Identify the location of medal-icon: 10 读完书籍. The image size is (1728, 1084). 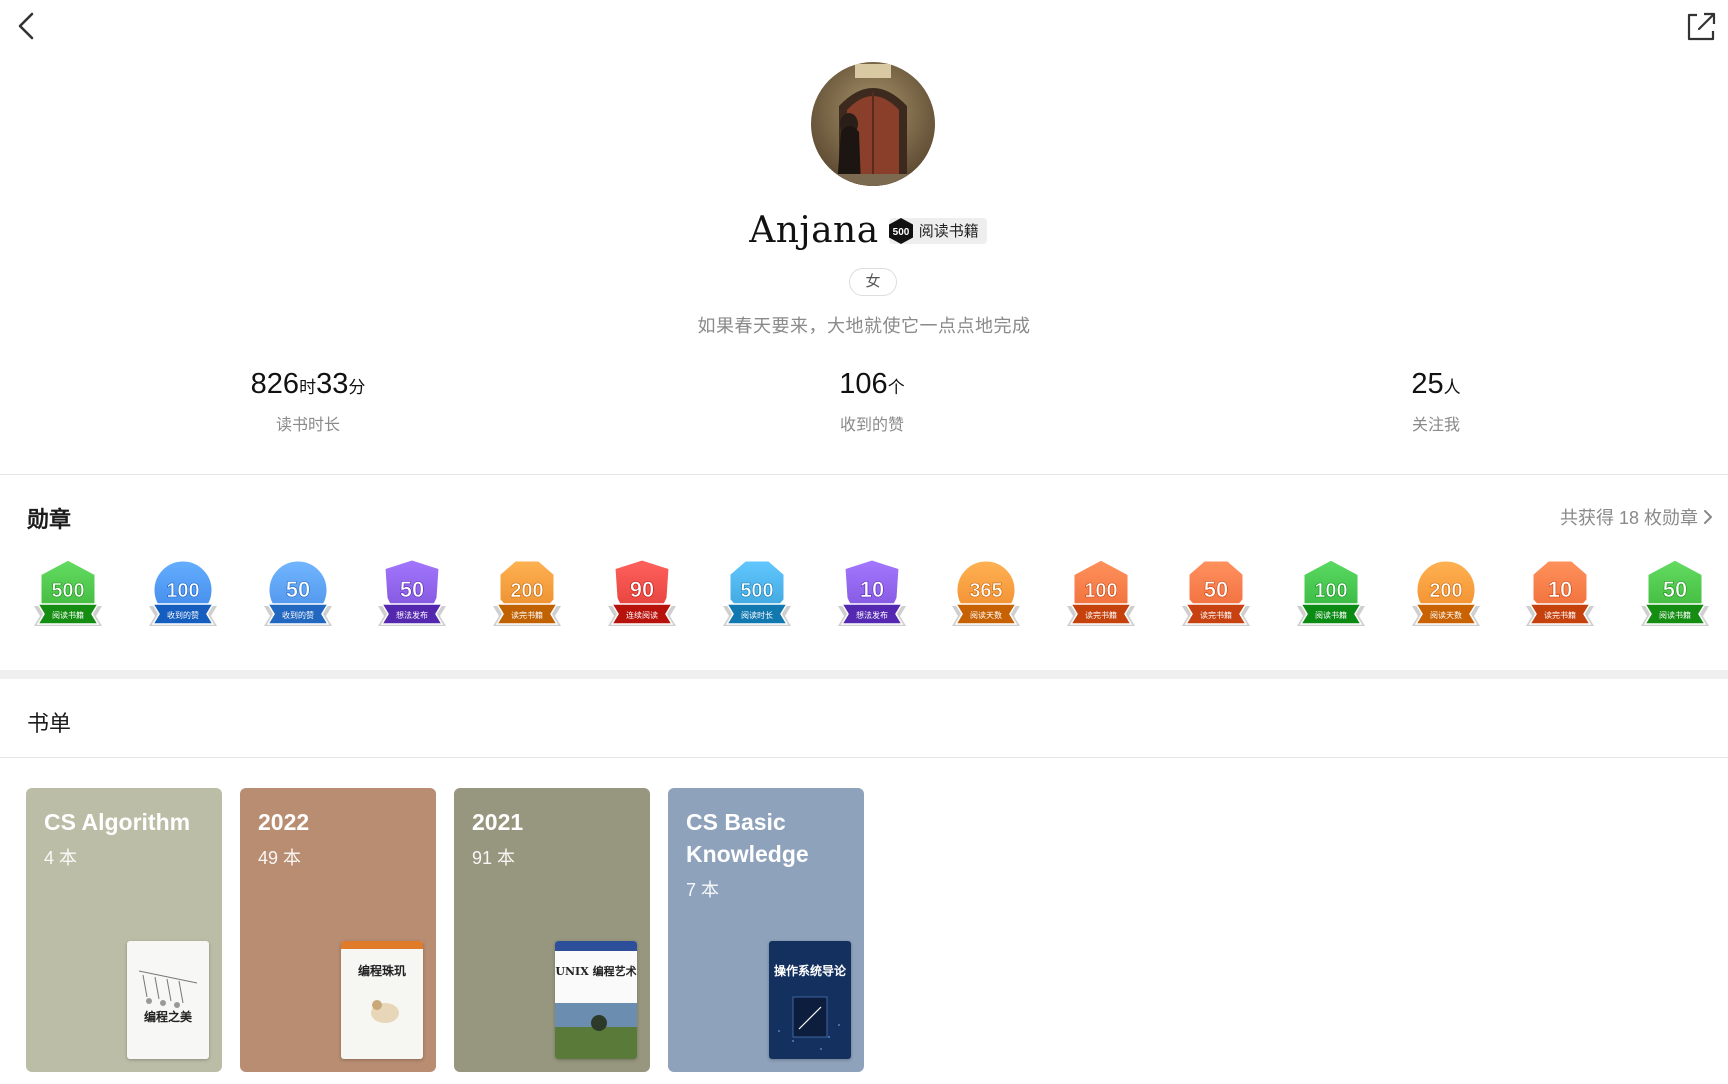
(1560, 592).